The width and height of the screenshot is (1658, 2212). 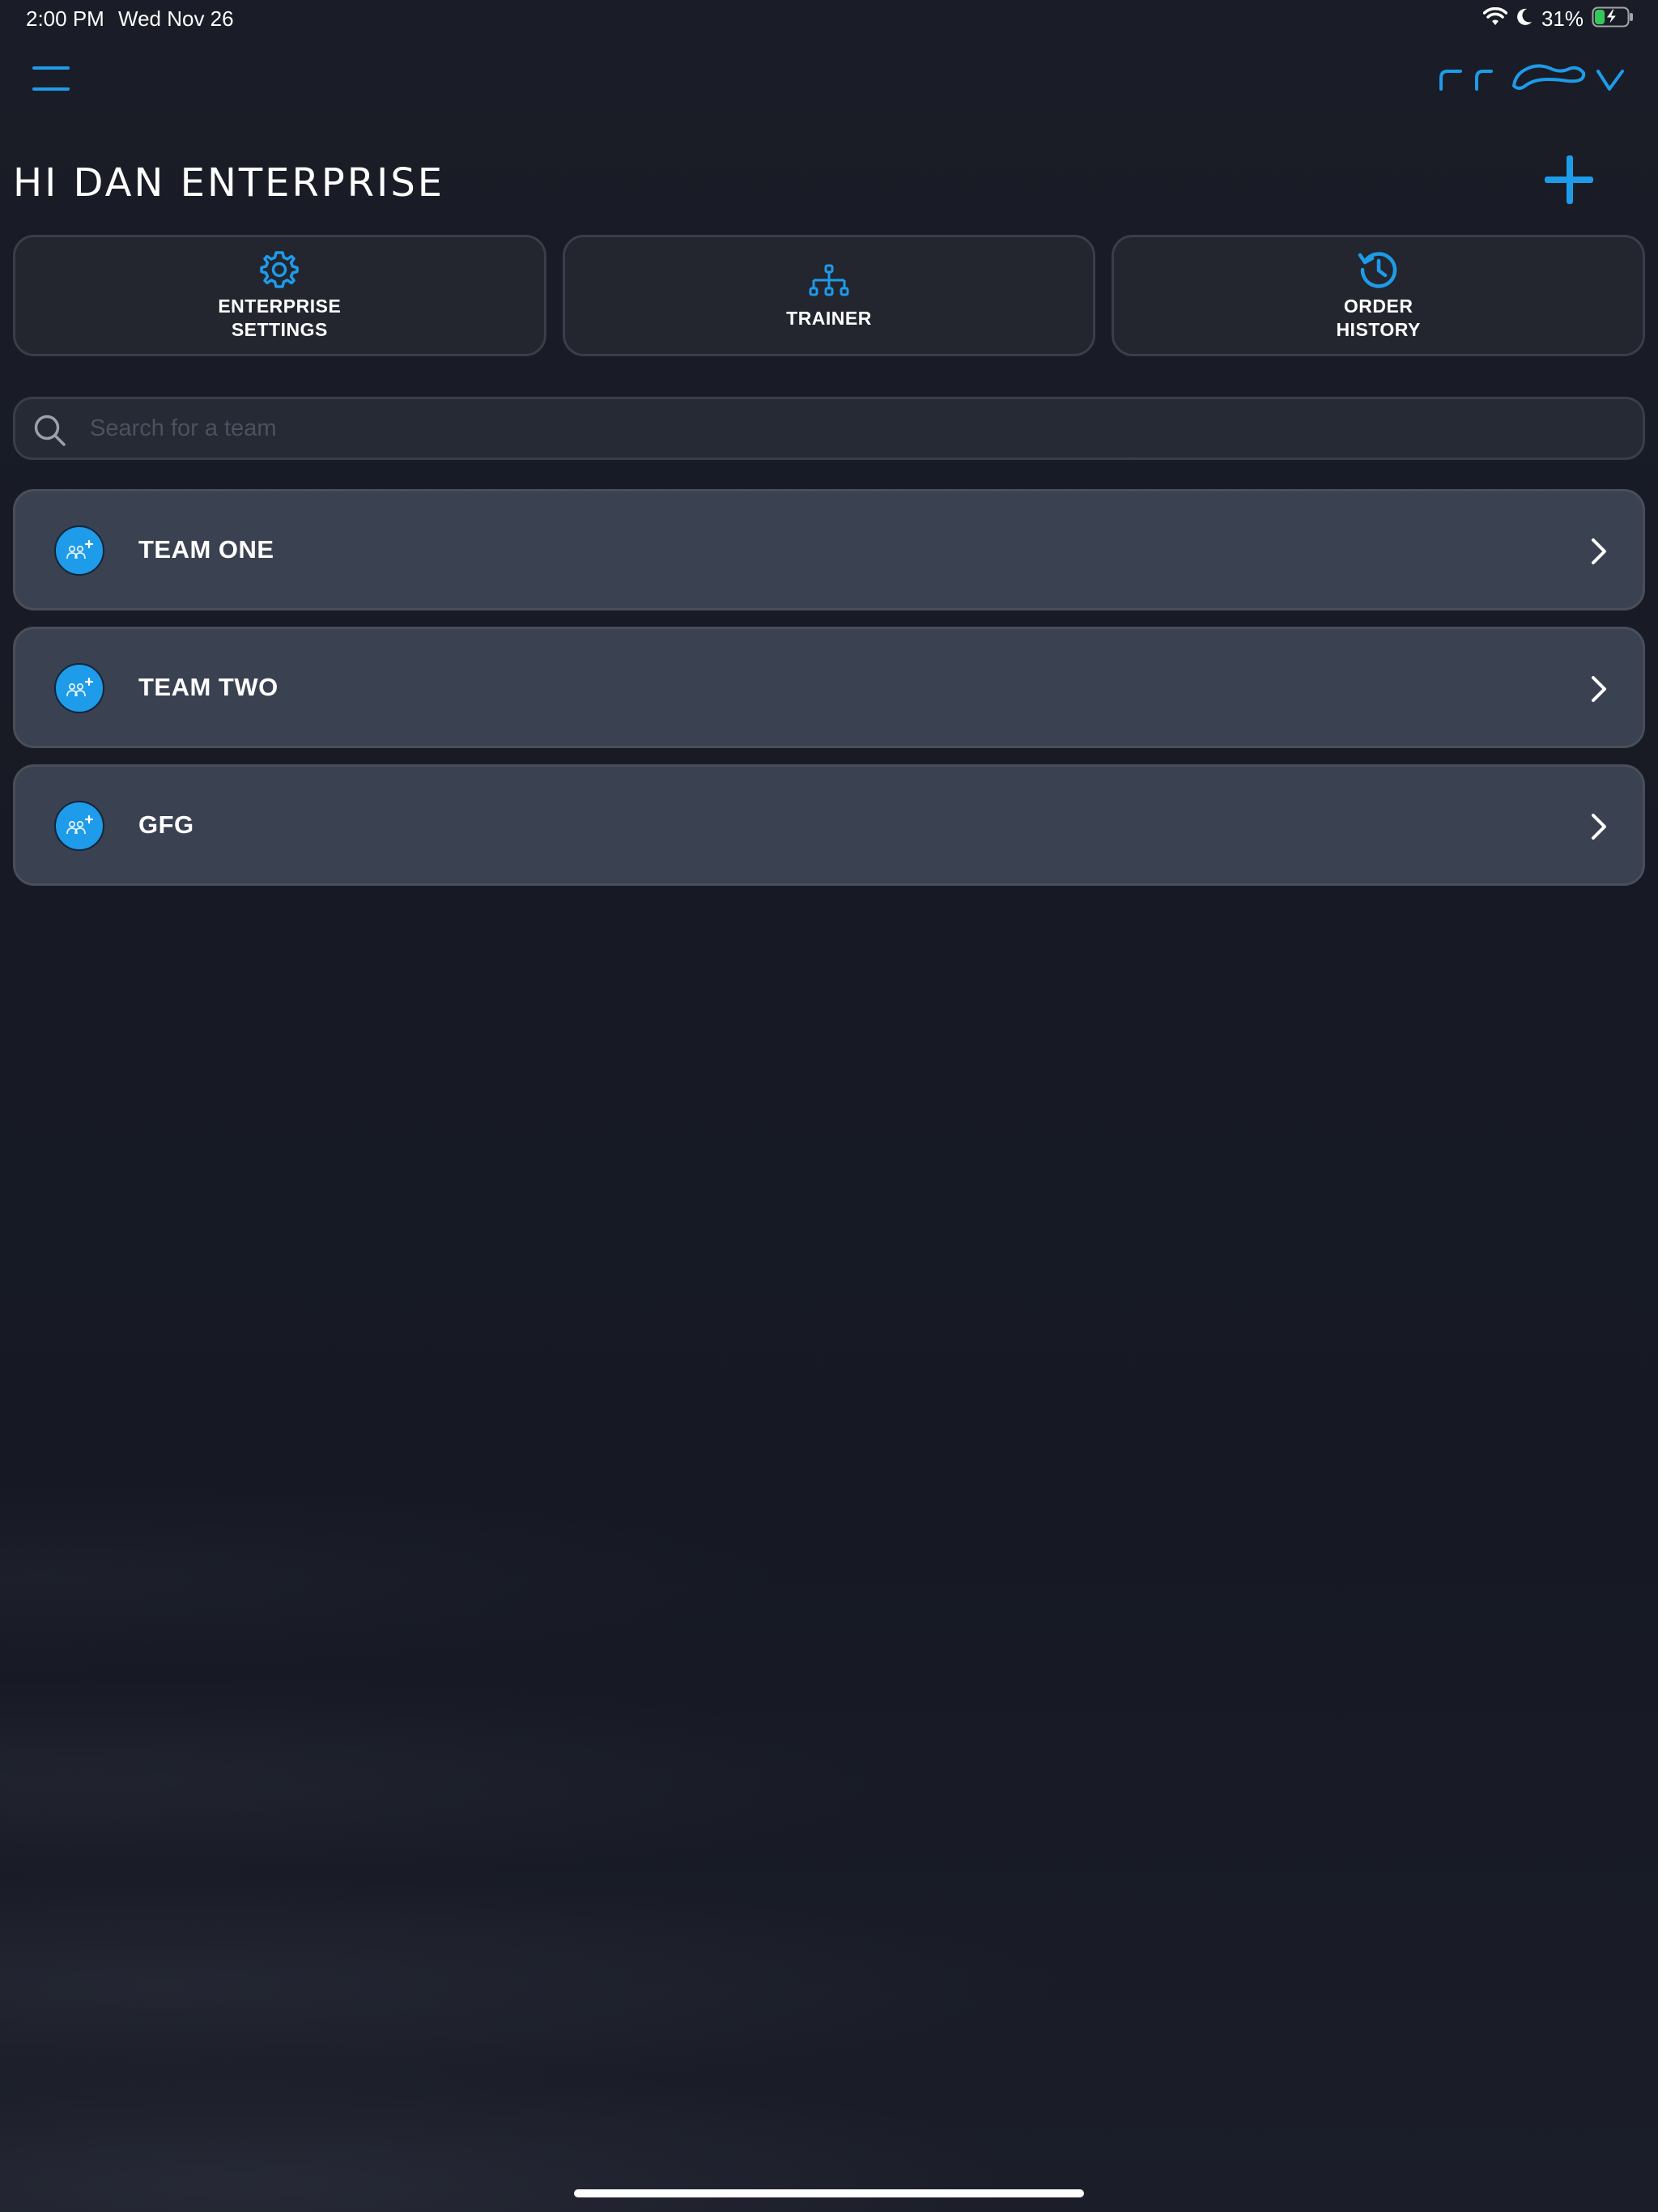 I want to click on status-date: Wed Nov 26, so click(x=176, y=19).